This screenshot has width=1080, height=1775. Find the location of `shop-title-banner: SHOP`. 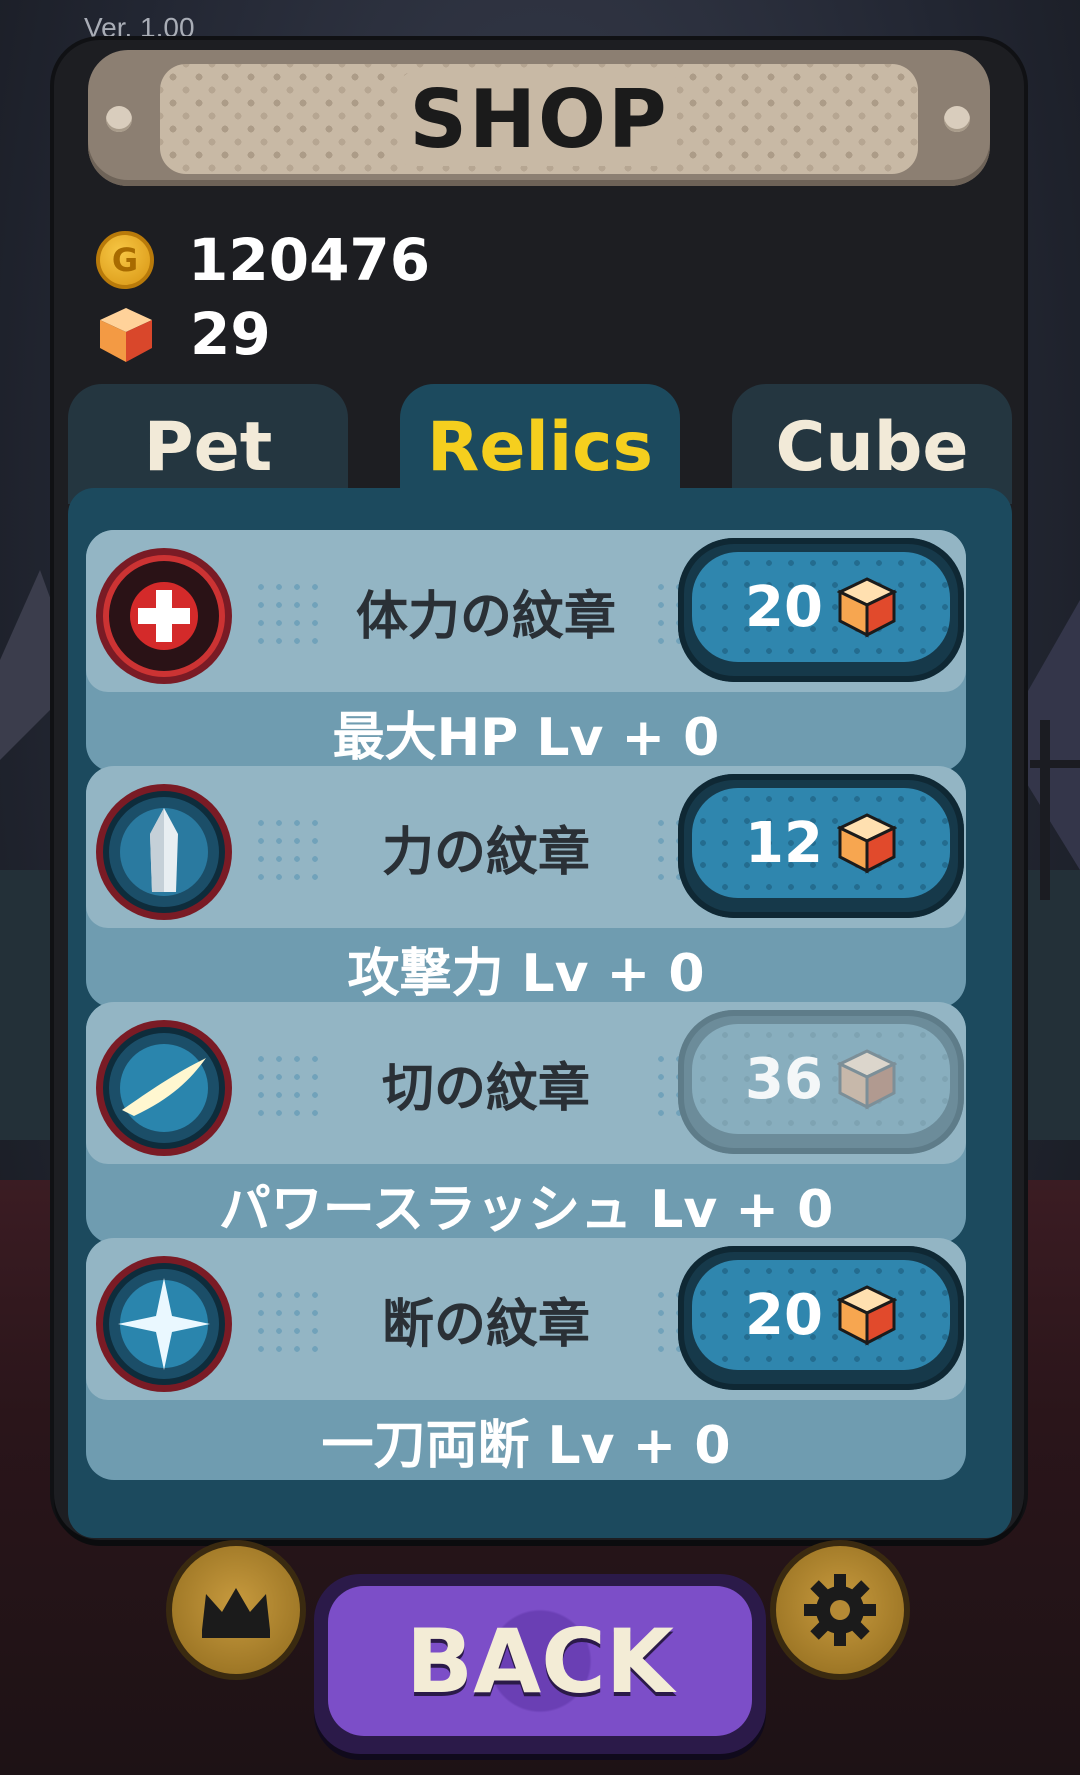

shop-title-banner: SHOP is located at coordinates (539, 119).